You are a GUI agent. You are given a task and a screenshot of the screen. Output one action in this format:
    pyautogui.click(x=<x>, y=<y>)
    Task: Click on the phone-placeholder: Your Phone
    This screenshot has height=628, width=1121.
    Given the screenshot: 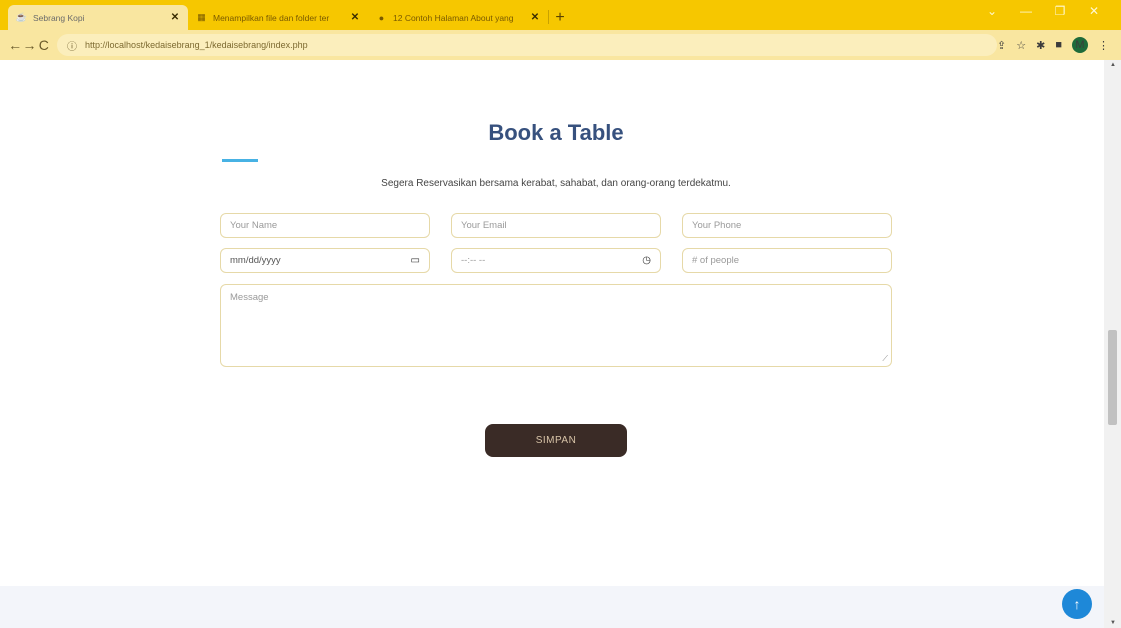 What is the action you would take?
    pyautogui.click(x=717, y=225)
    